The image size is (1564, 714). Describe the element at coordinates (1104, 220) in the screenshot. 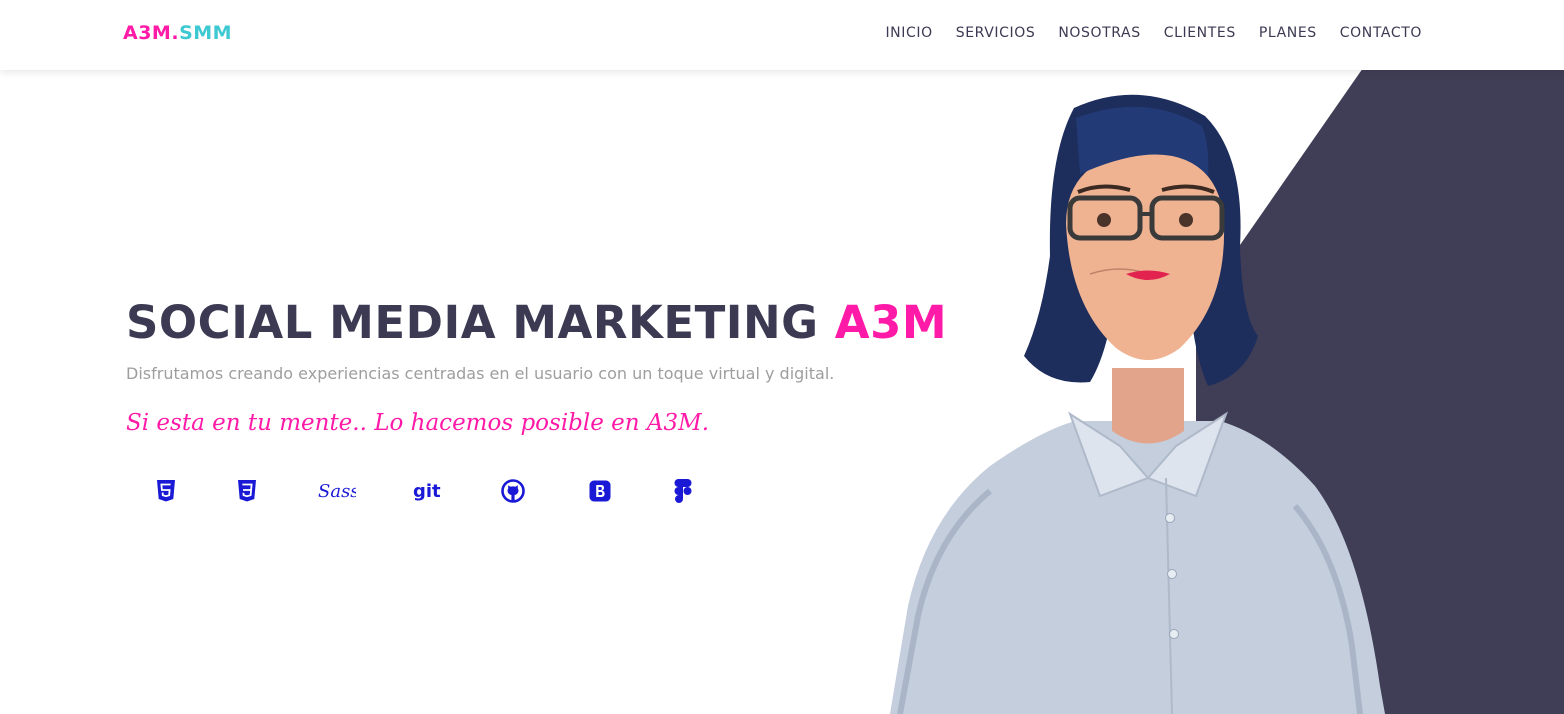

I see `avatar-eye-left` at that location.